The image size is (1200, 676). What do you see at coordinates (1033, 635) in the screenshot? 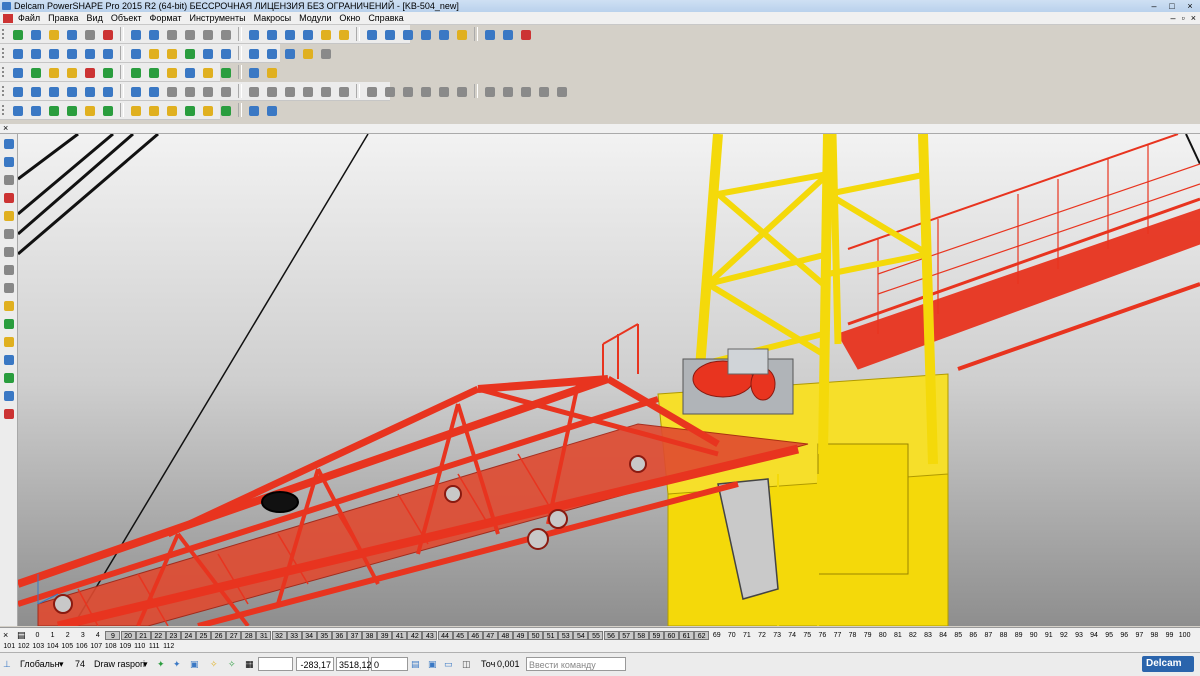
I see `level-button: 90` at bounding box center [1033, 635].